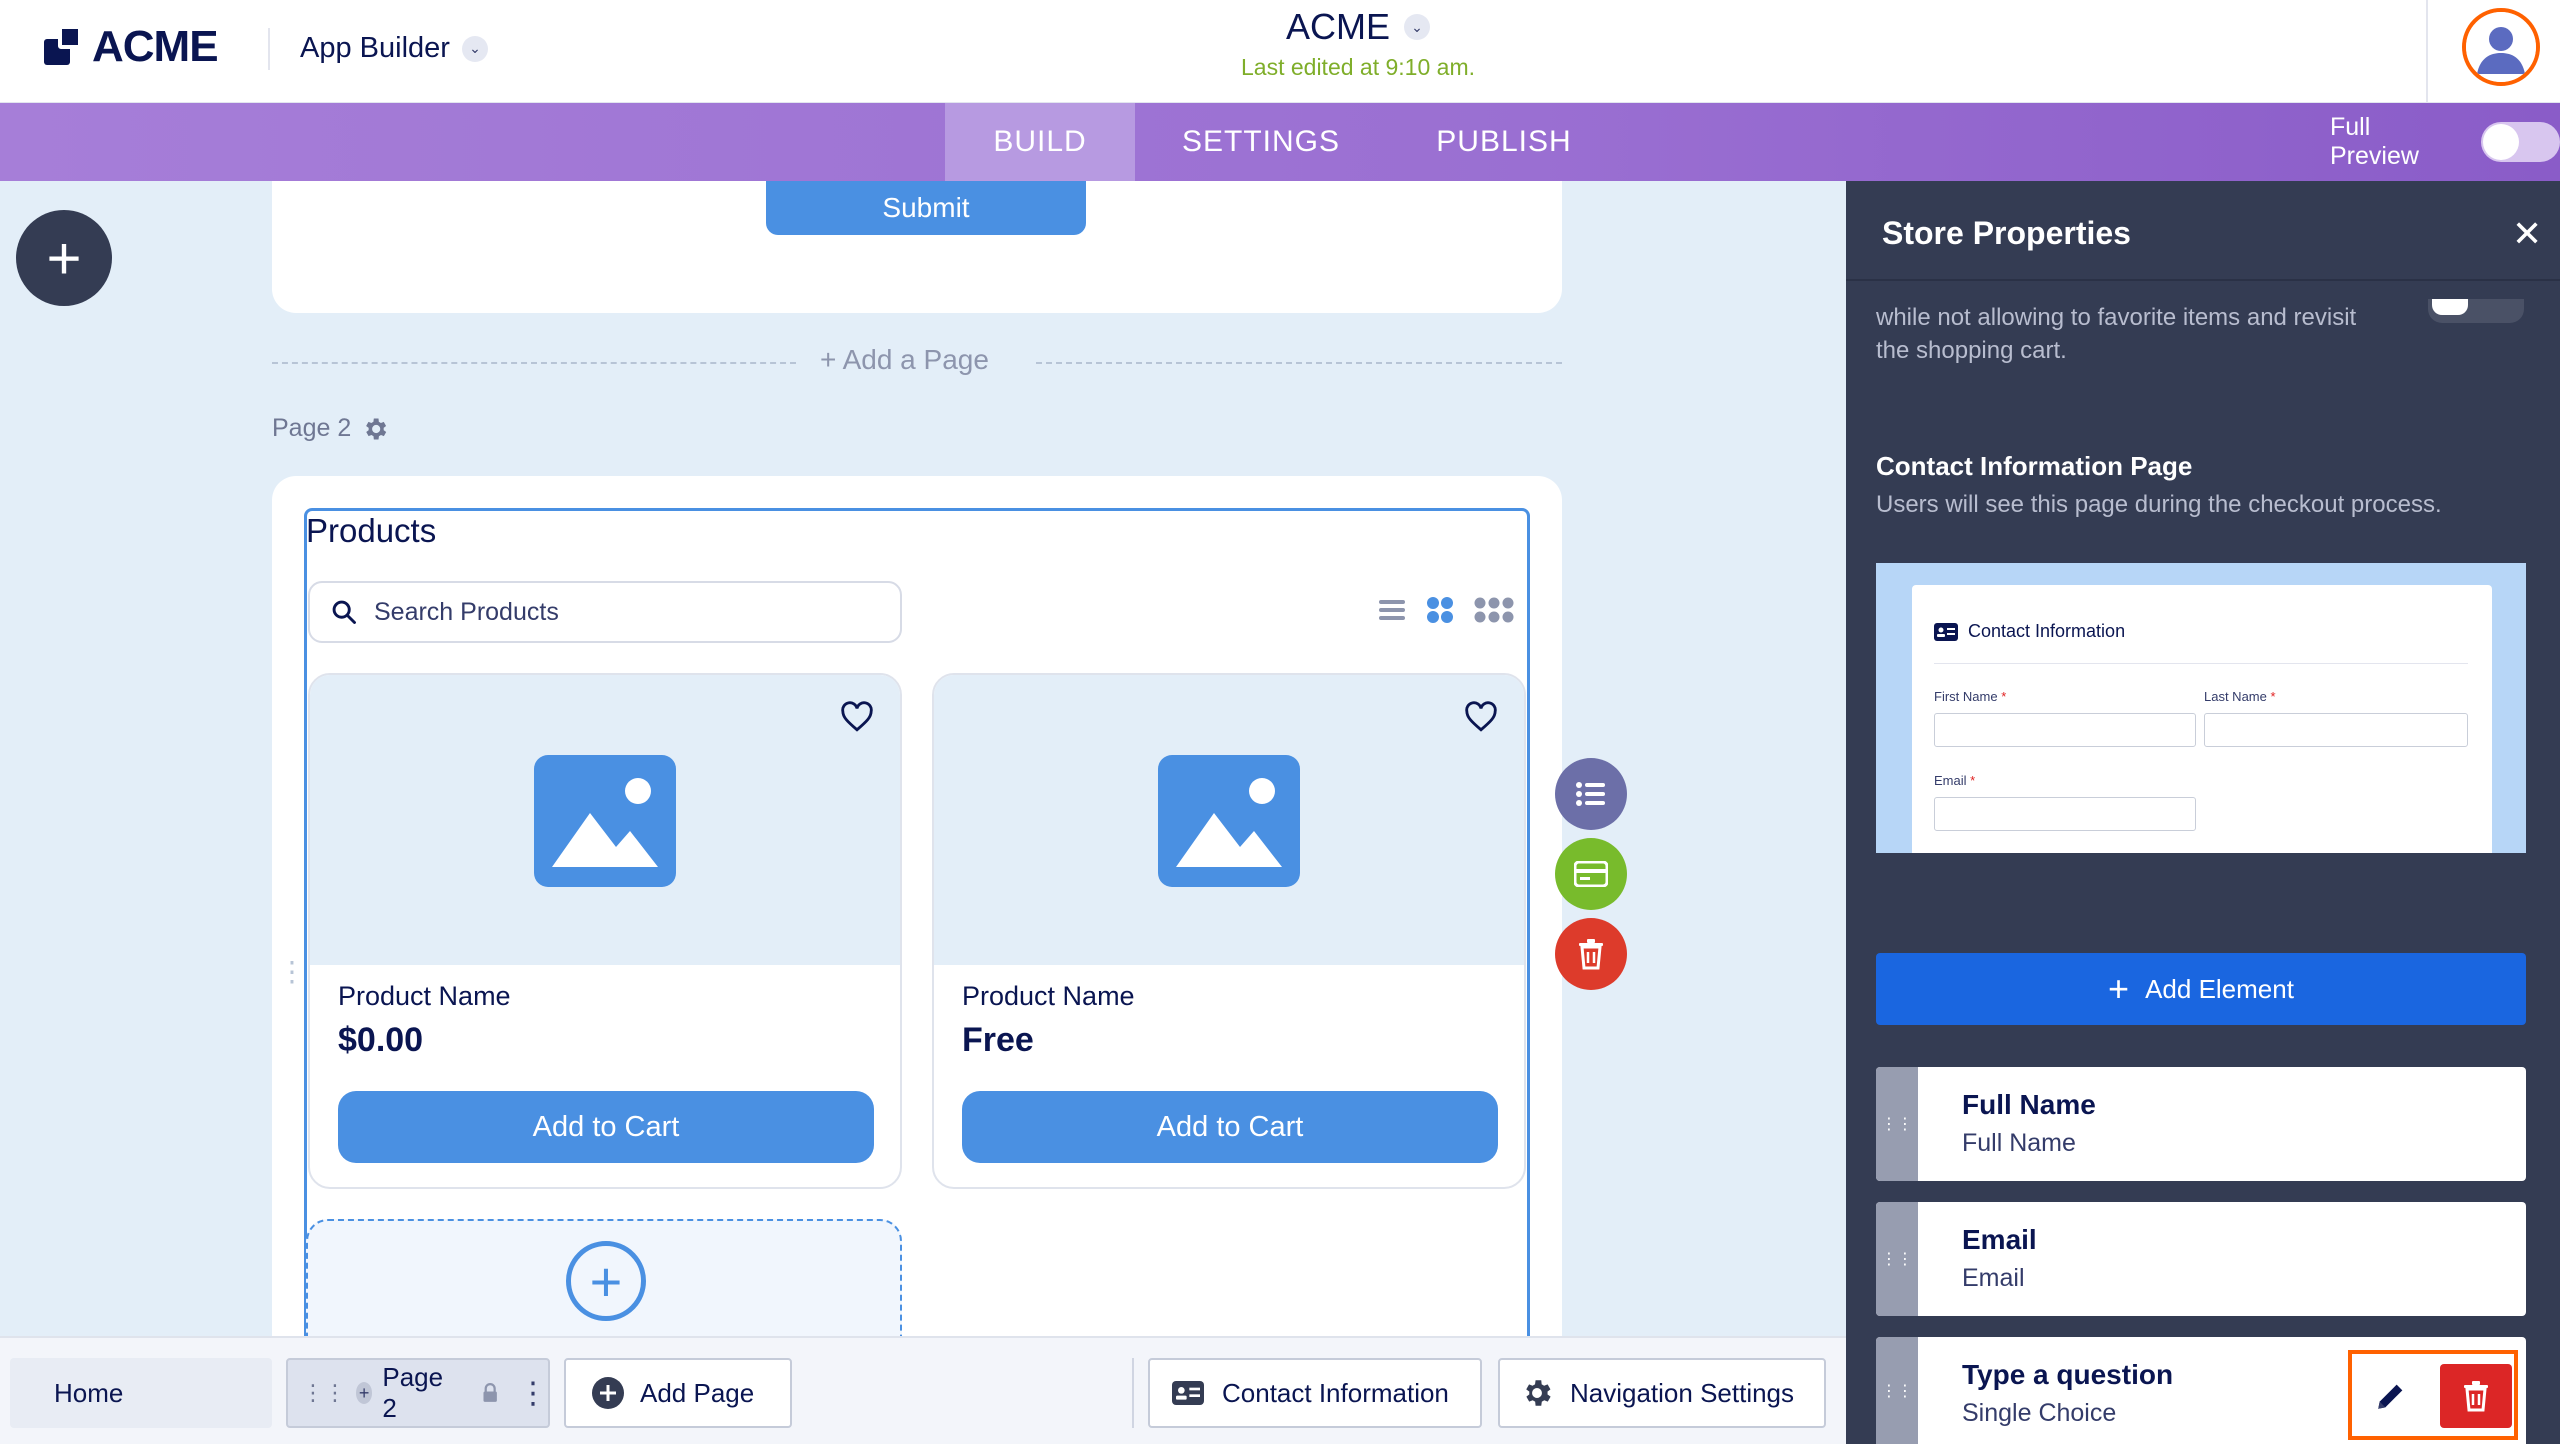 The height and width of the screenshot is (1444, 2560). Describe the element at coordinates (608, 1393) in the screenshot. I see `plus-circle-icon` at that location.